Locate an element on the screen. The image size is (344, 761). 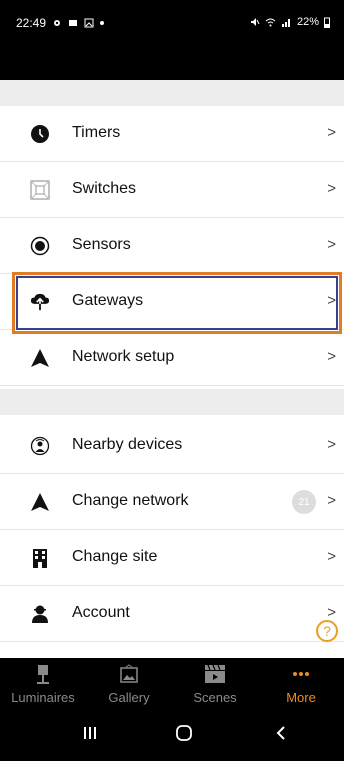
bottom-tab-bar: Luminaires Gallery Scenes More is located at coordinates (172, 686).